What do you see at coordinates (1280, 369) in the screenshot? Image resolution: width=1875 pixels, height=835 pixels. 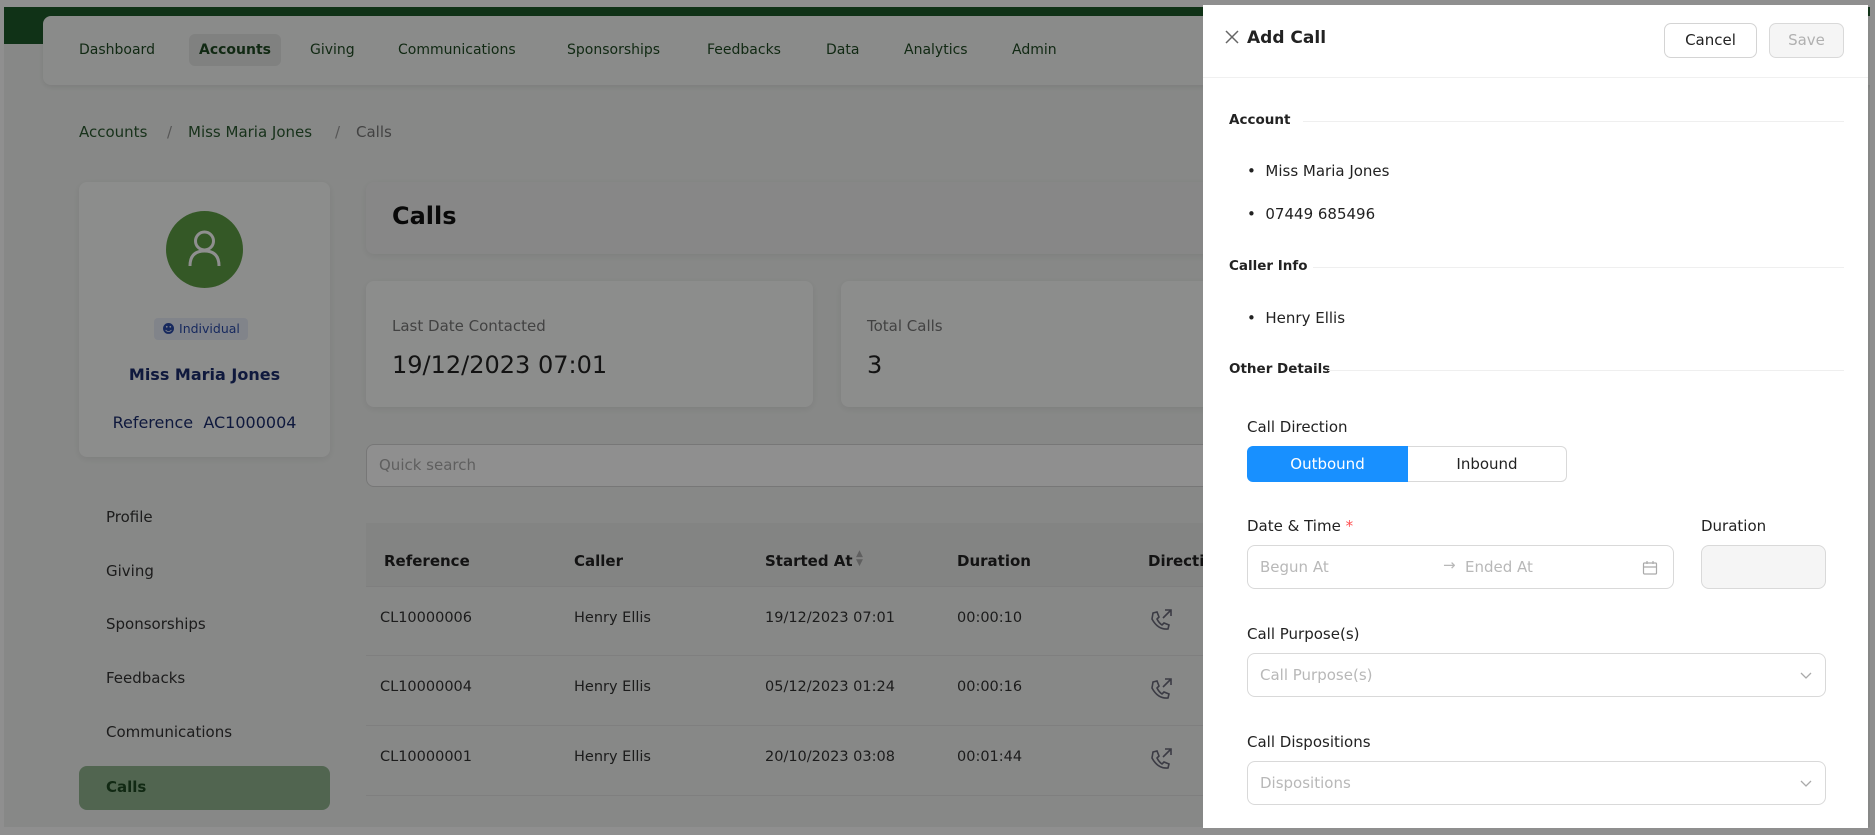 I see `other-details-heading: Other Details` at bounding box center [1280, 369].